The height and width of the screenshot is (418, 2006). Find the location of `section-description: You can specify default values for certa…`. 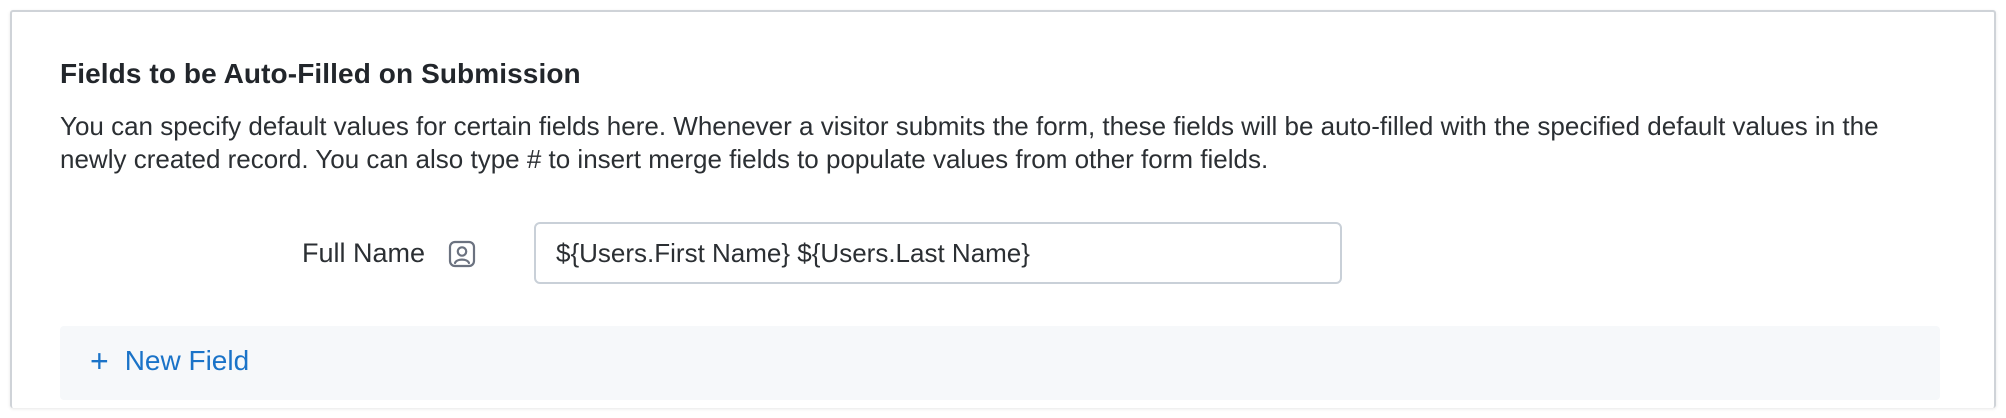

section-description: You can specify default values for certa… is located at coordinates (969, 142).